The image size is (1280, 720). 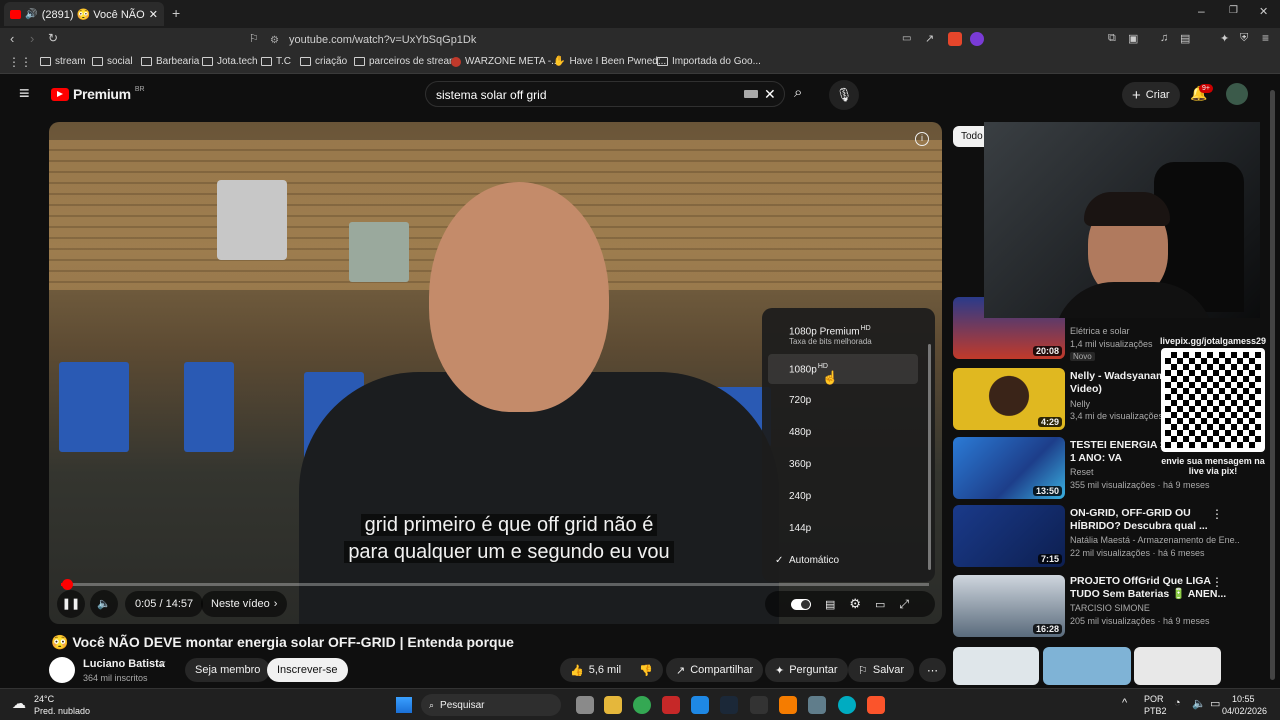 What do you see at coordinates (600, 40) in the screenshot?
I see `url-field: ⚙ youtube.com/watch?v=UxYbSqGp1Dk` at bounding box center [600, 40].